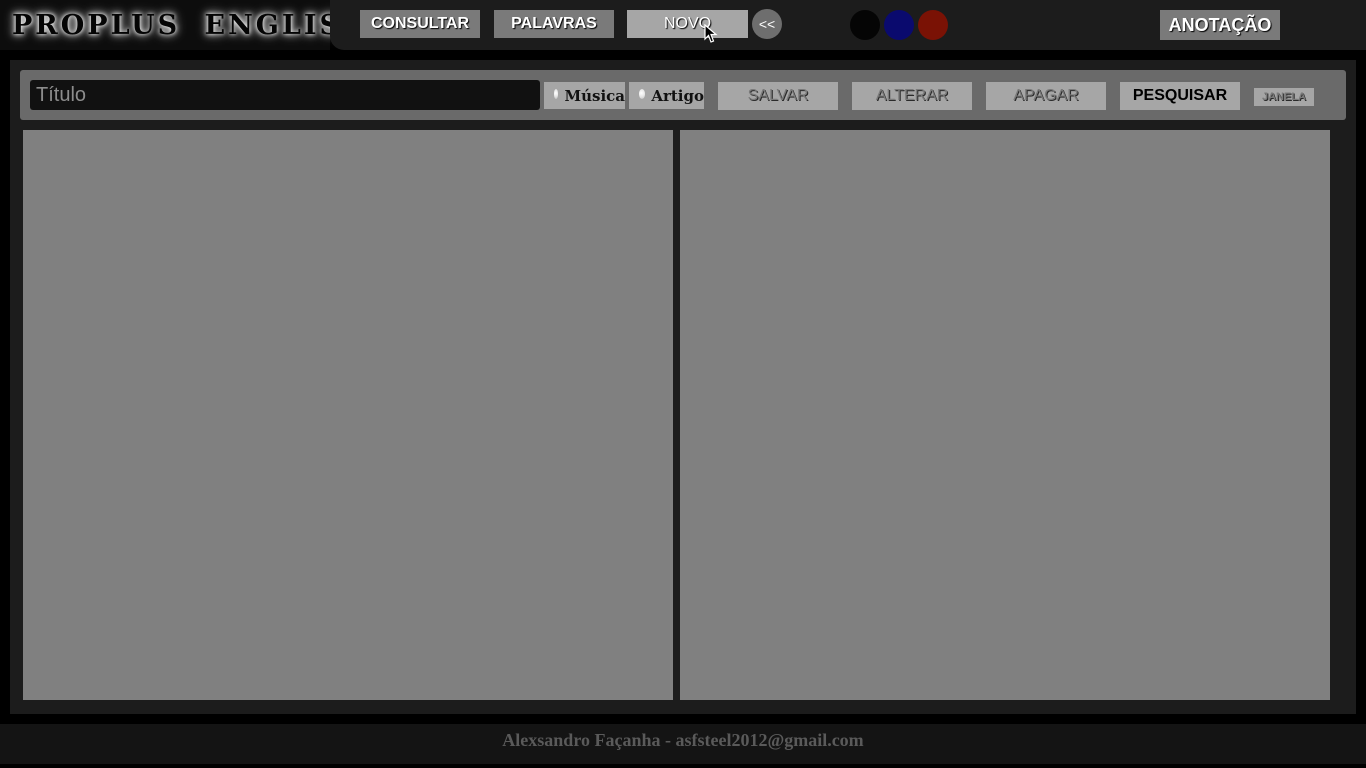  What do you see at coordinates (594, 95) in the screenshot?
I see `radio-musica-label: Música` at bounding box center [594, 95].